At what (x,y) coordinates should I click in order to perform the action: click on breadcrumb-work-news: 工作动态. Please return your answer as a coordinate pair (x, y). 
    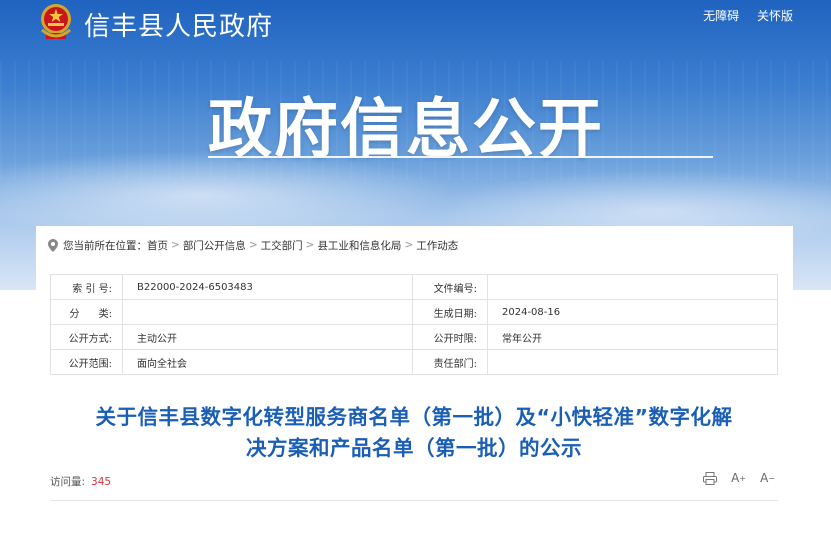
    Looking at the image, I should click on (437, 245).